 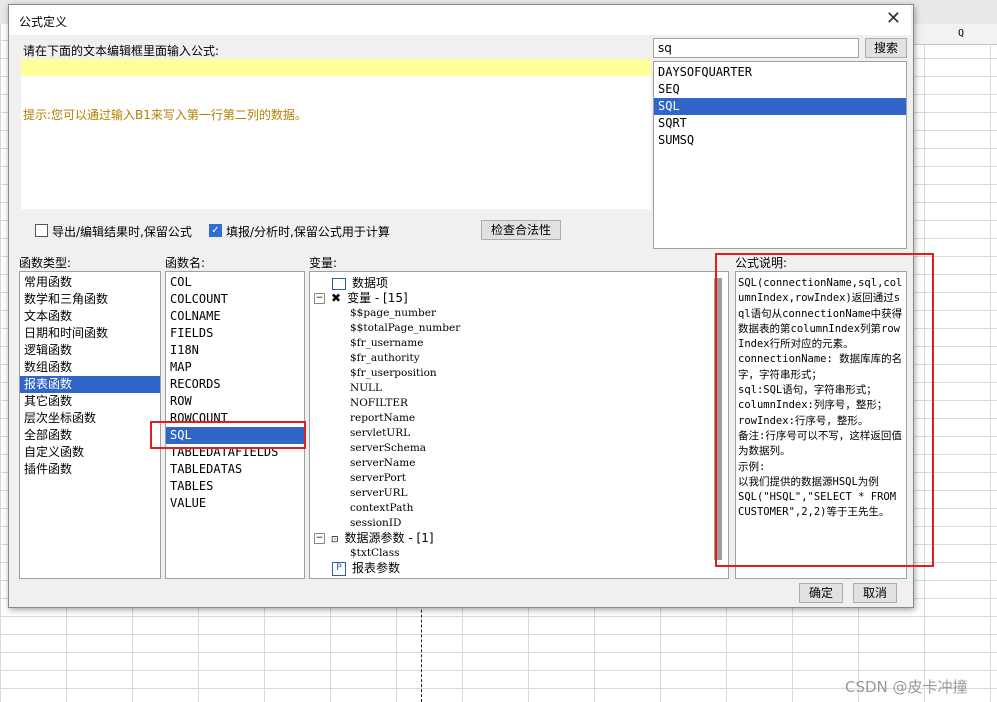 What do you see at coordinates (385, 358) in the screenshot?
I see `tree-variable: $fr_authority` at bounding box center [385, 358].